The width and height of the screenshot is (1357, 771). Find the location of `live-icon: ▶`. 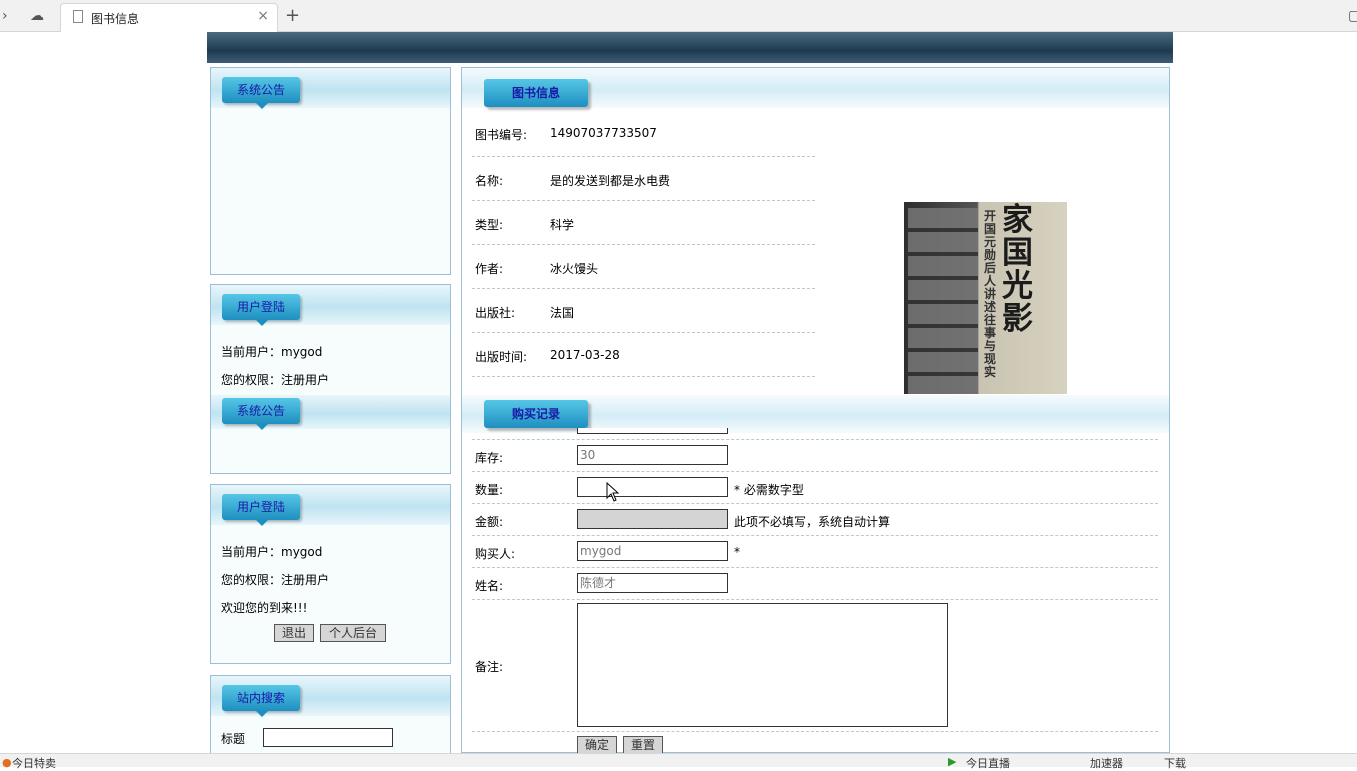

live-icon: ▶ is located at coordinates (952, 761).